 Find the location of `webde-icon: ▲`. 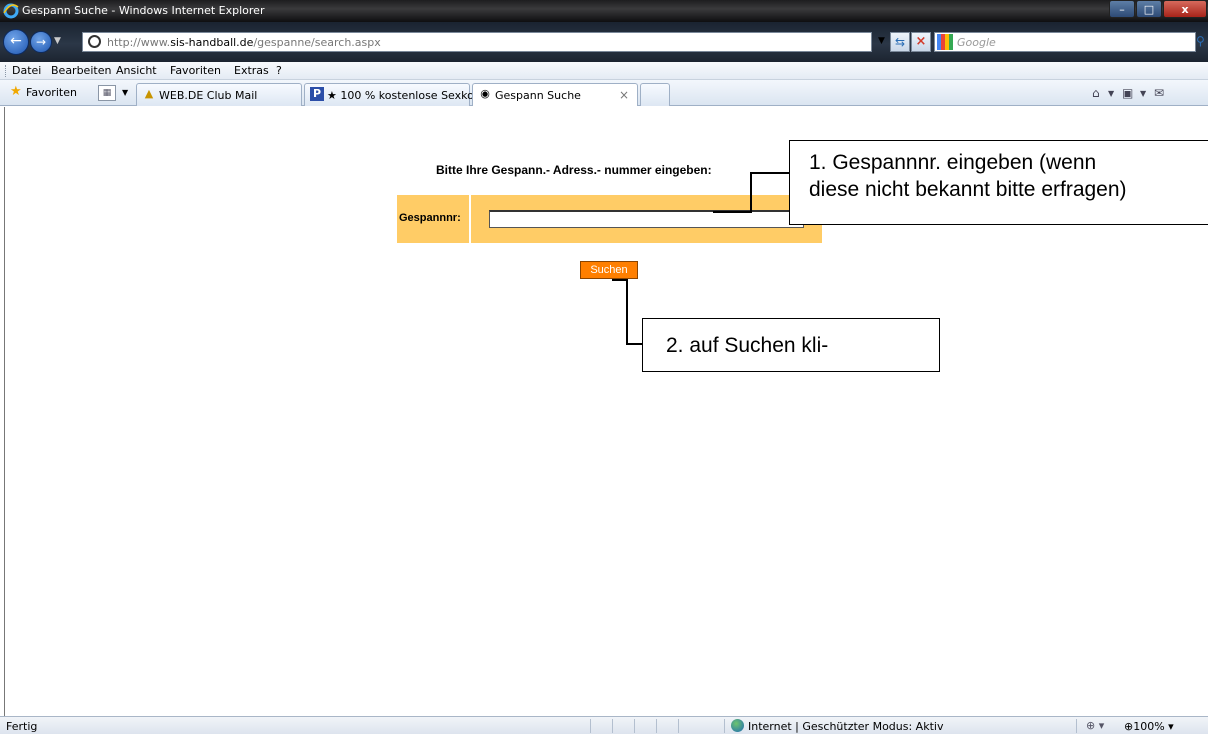

webde-icon: ▲ is located at coordinates (149, 93).